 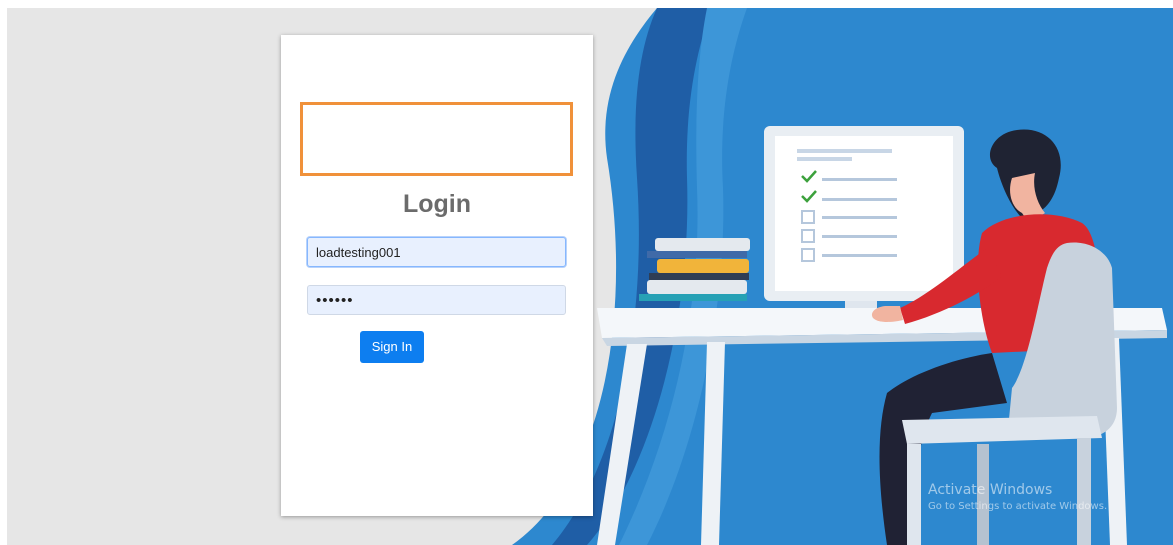 What do you see at coordinates (990, 490) in the screenshot?
I see `watermark-line1: Activate Windows` at bounding box center [990, 490].